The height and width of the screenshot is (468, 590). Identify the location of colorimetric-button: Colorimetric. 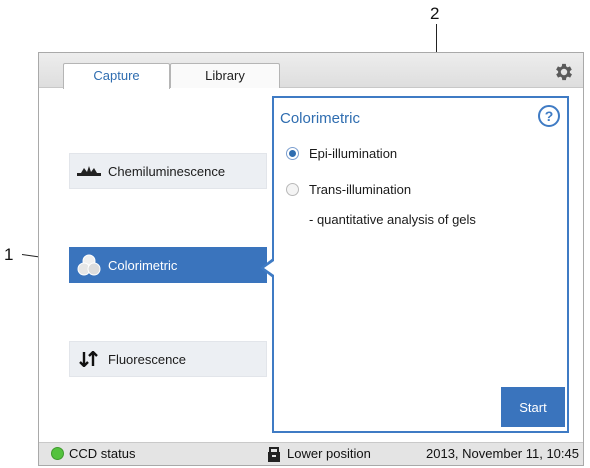
(168, 265).